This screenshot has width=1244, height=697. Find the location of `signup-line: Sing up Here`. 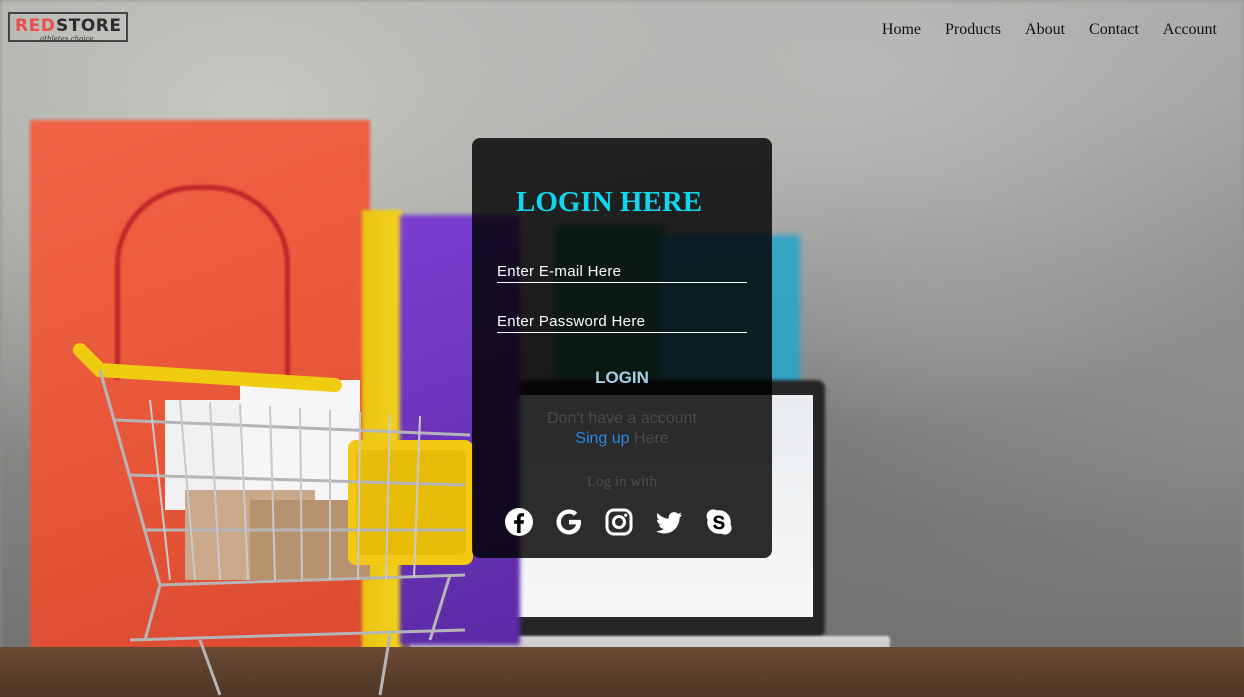

signup-line: Sing up Here is located at coordinates (622, 439).